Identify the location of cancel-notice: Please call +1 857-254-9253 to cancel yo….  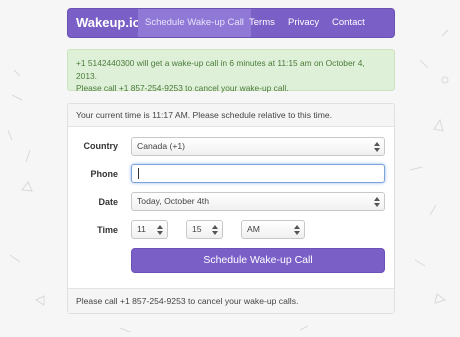
(231, 300).